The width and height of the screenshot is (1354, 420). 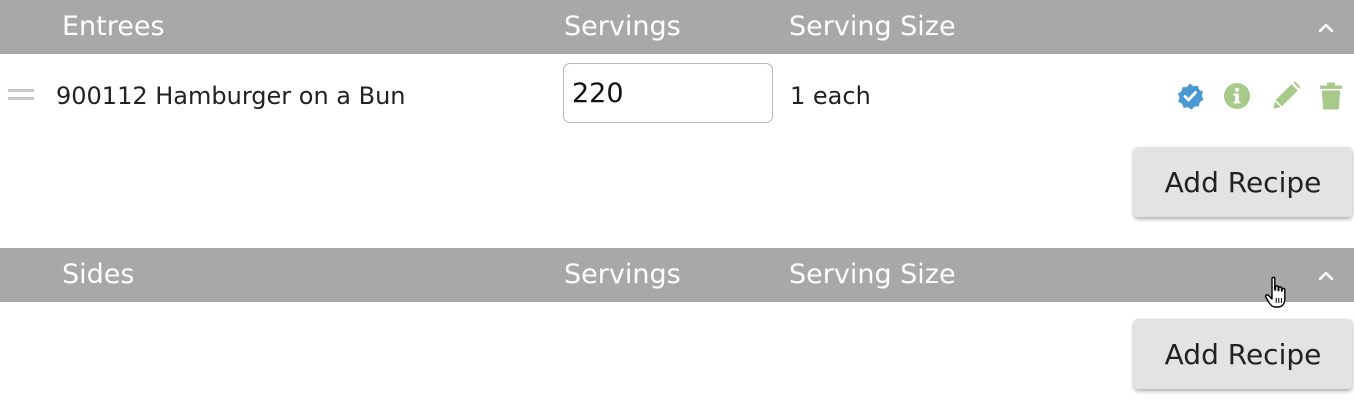 I want to click on delete-button, so click(x=1331, y=96).